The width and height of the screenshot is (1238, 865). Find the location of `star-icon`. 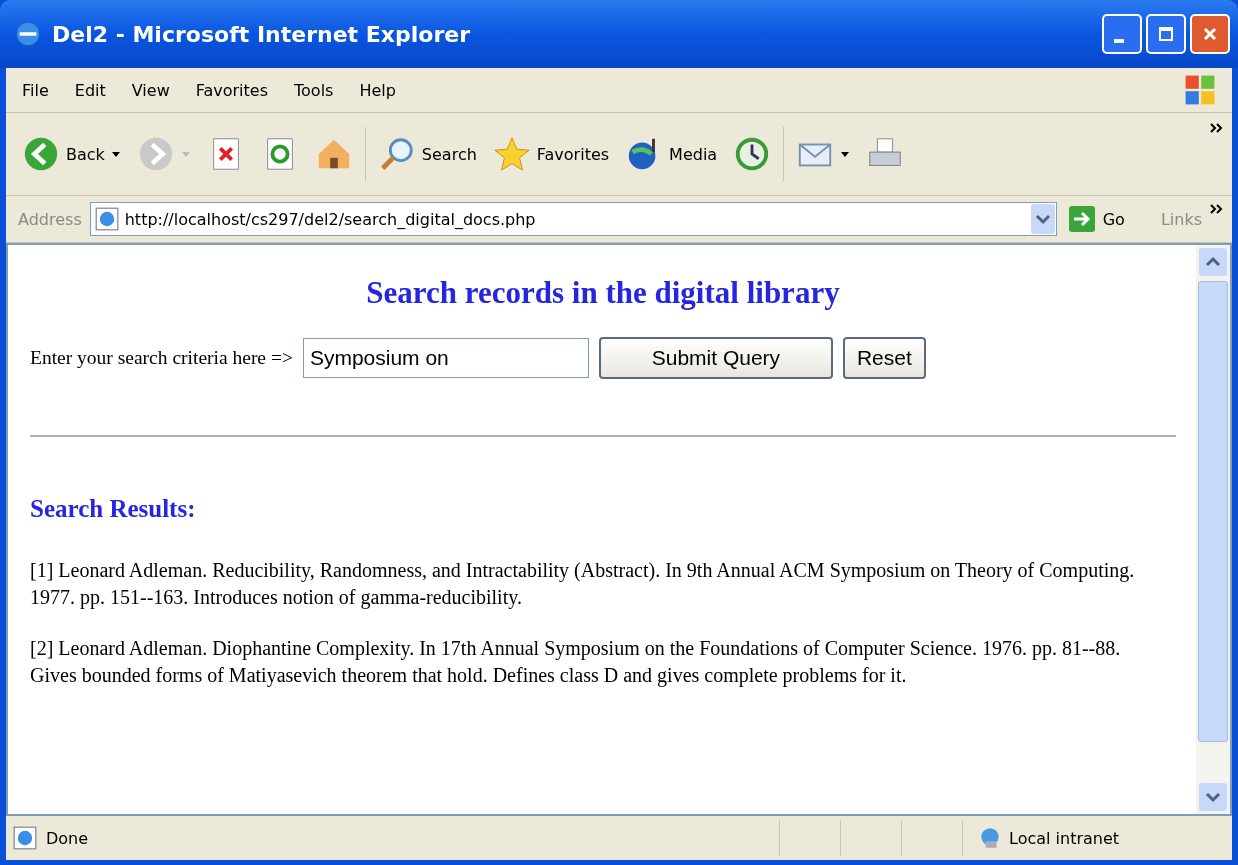

star-icon is located at coordinates (511, 154).